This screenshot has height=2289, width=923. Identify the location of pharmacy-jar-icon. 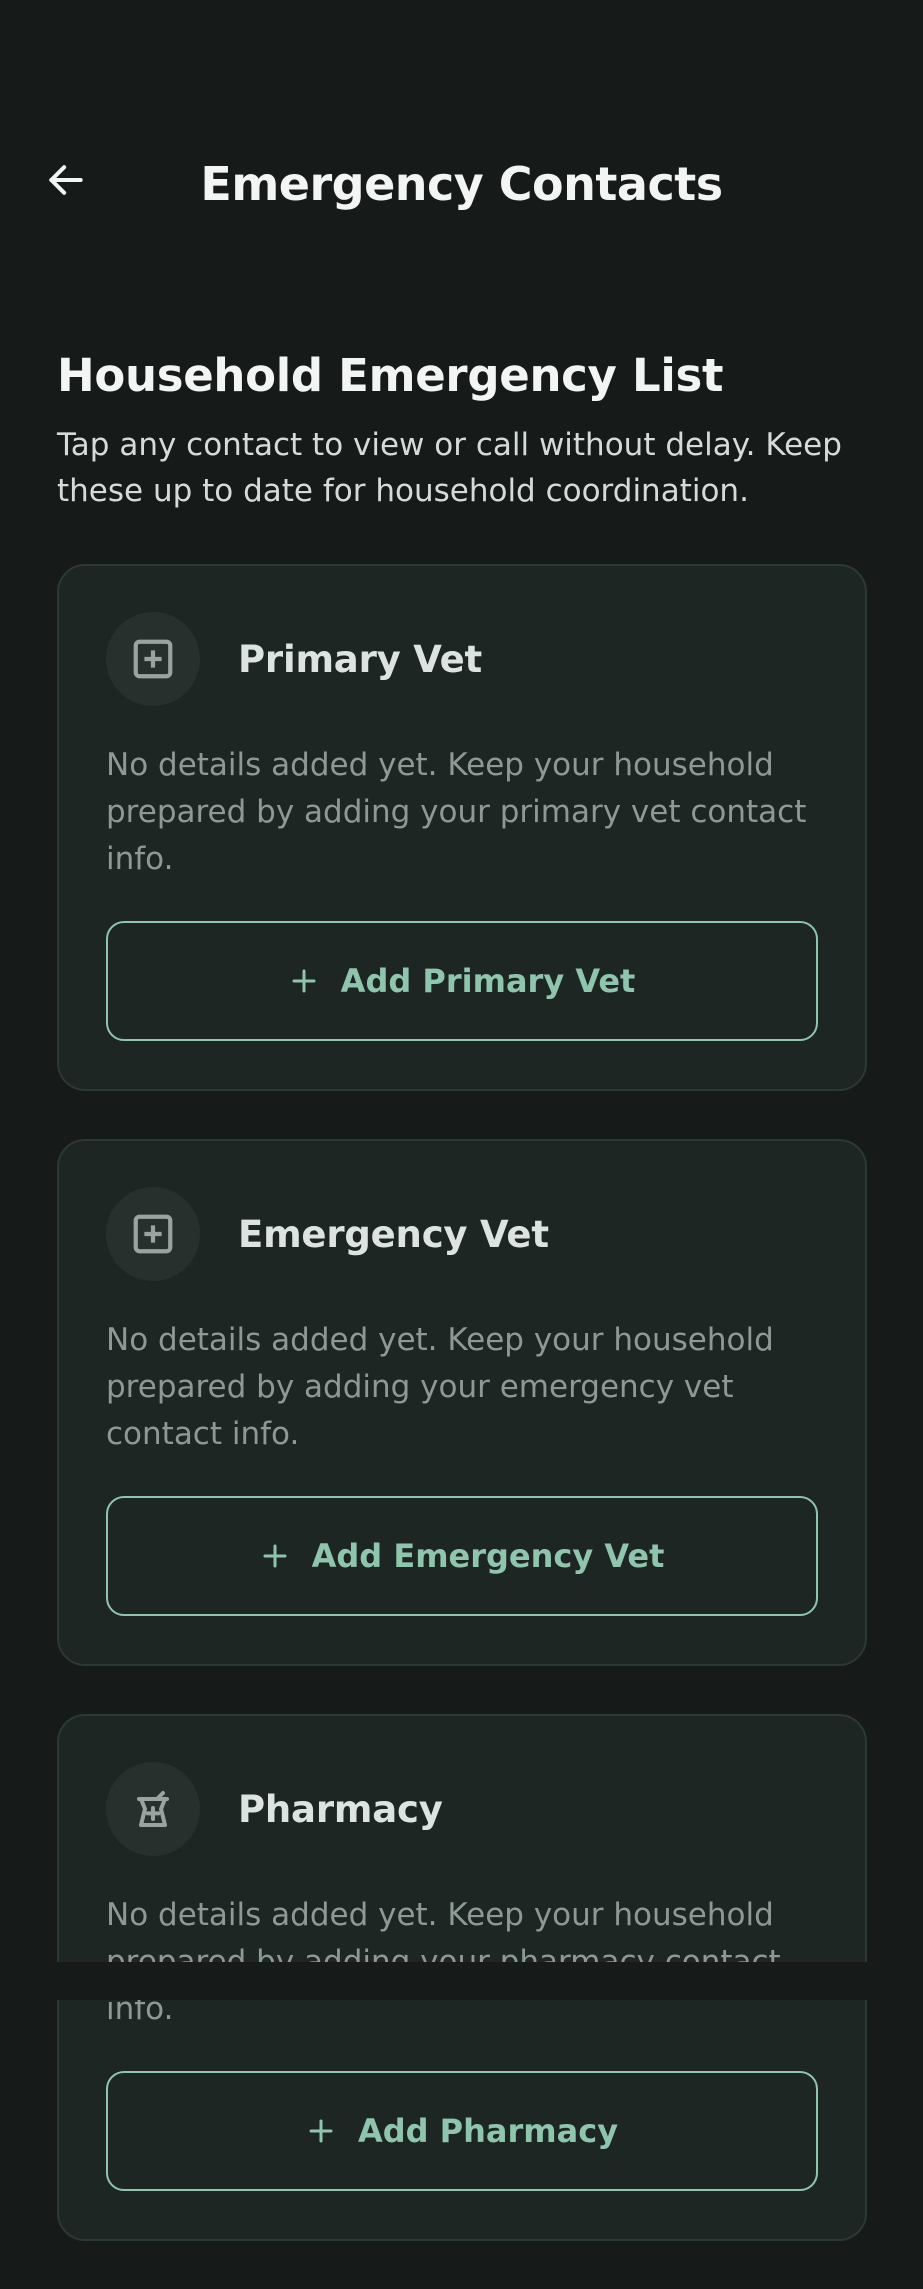
(153, 1809).